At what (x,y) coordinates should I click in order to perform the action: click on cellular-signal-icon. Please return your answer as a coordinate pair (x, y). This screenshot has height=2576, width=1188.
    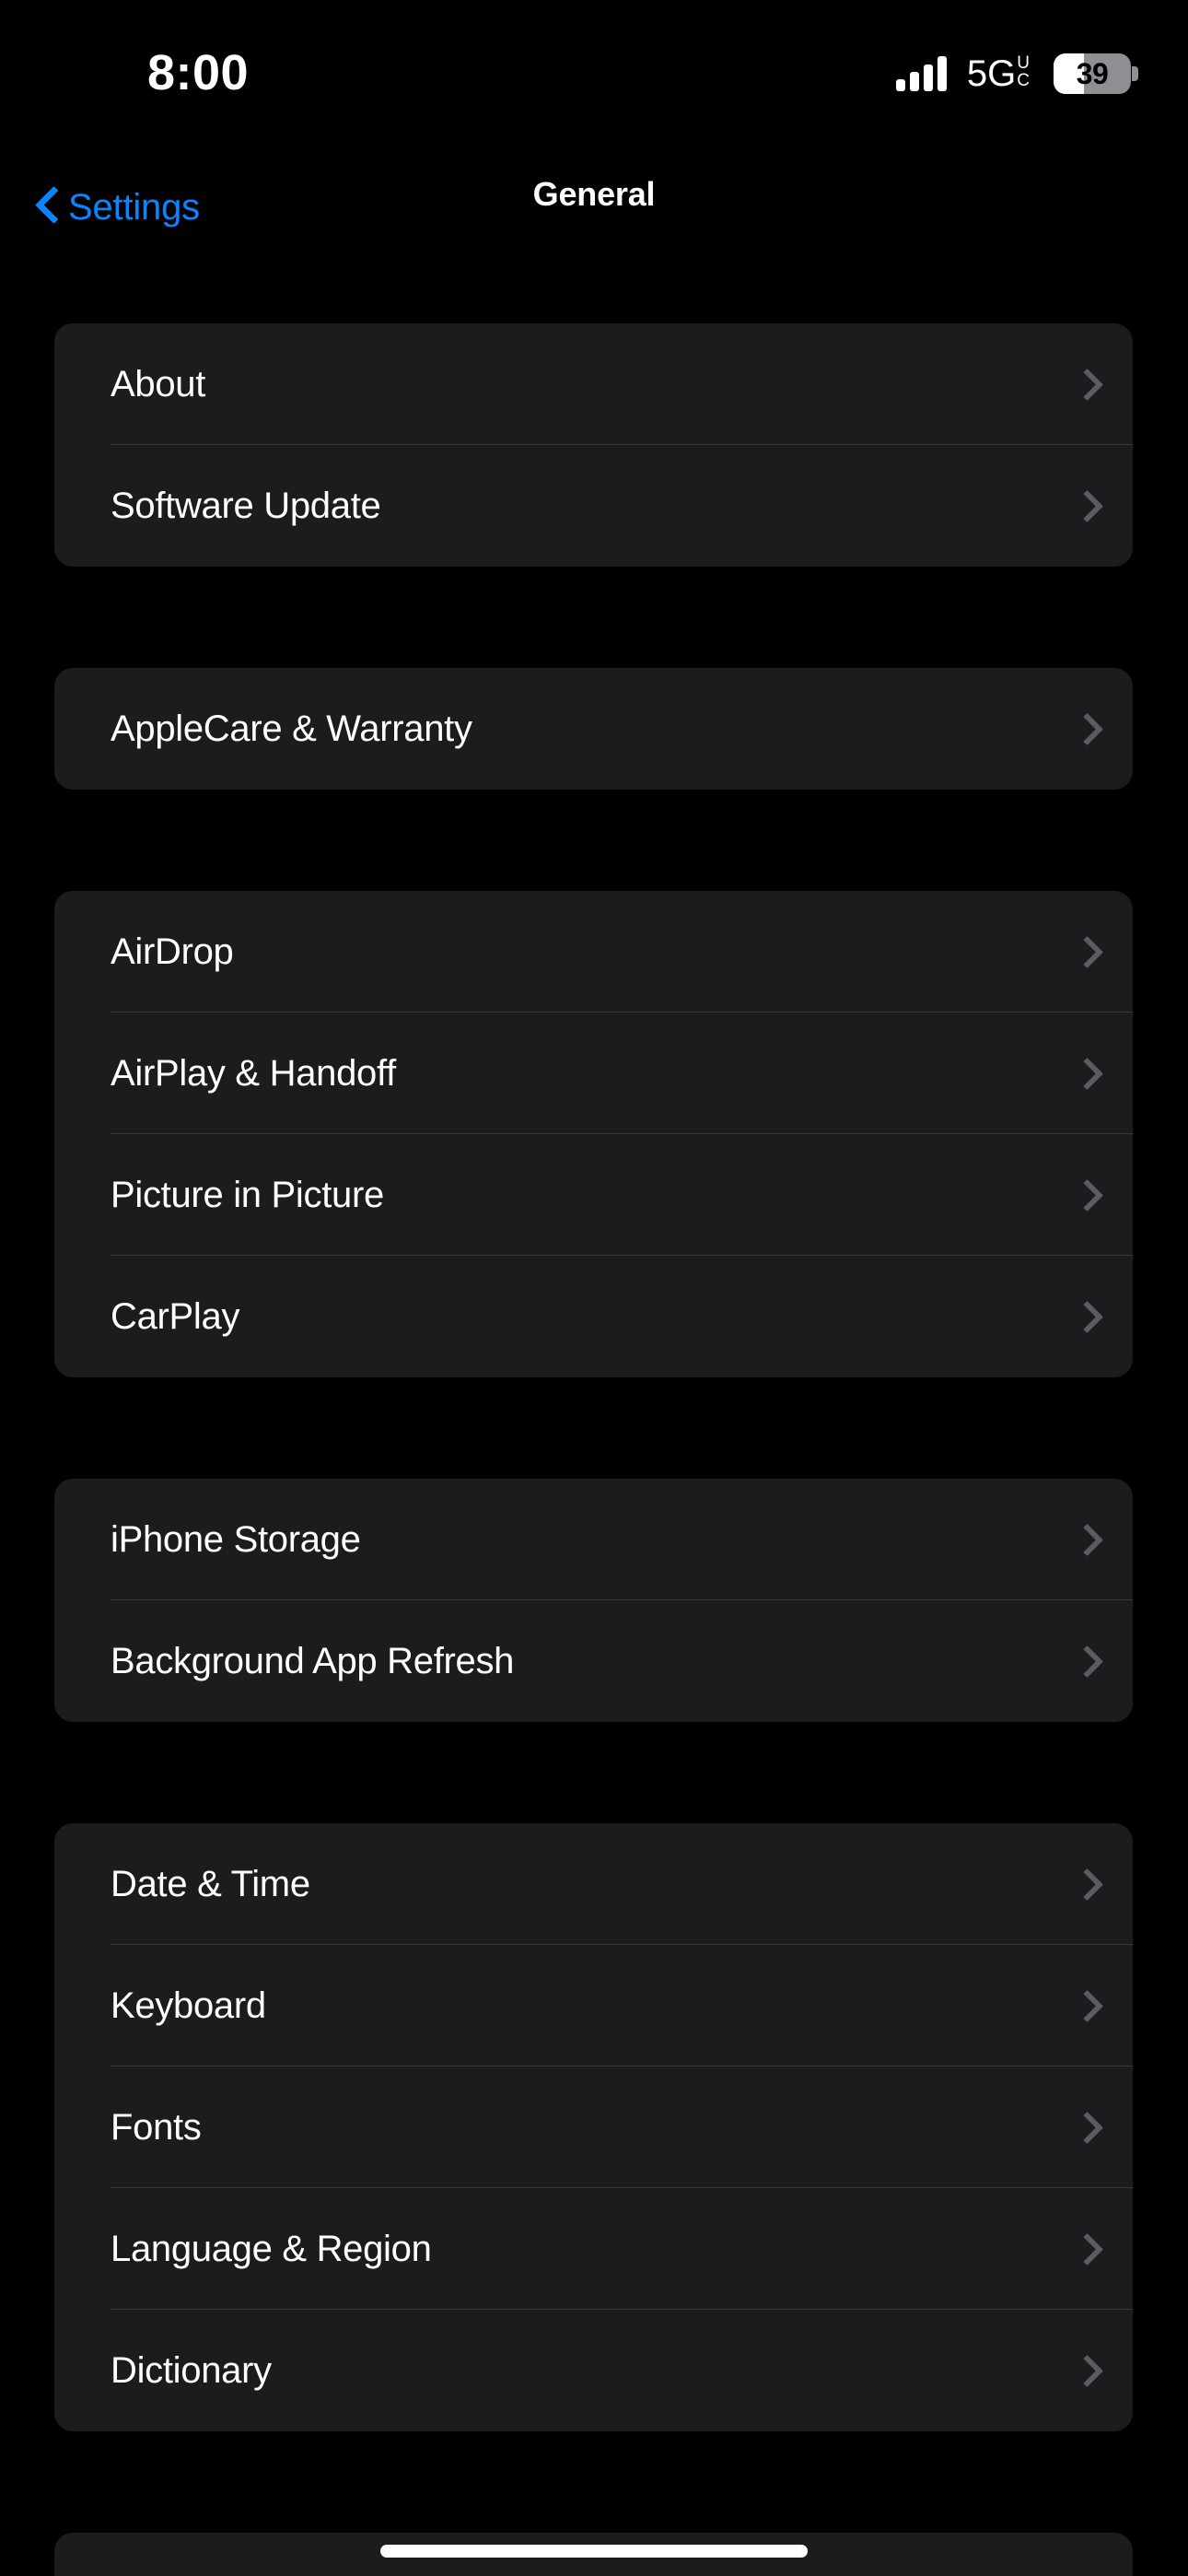
    Looking at the image, I should click on (921, 73).